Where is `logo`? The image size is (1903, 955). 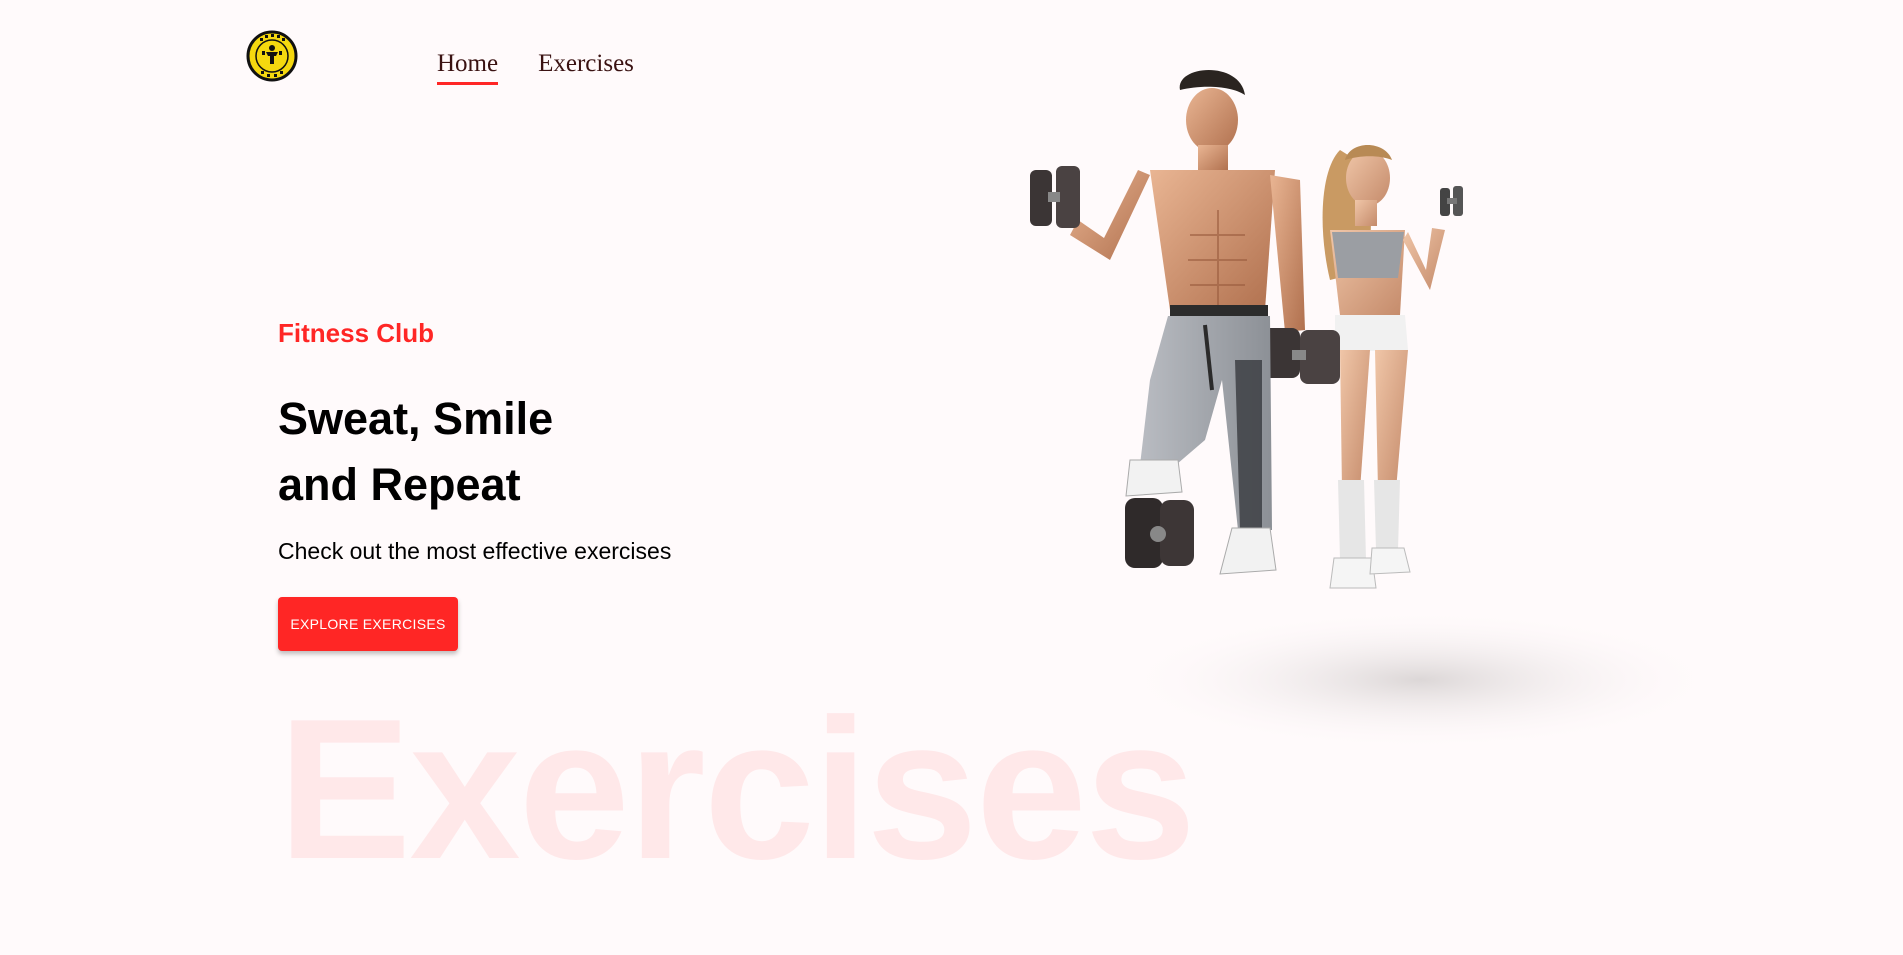
logo is located at coordinates (272, 56).